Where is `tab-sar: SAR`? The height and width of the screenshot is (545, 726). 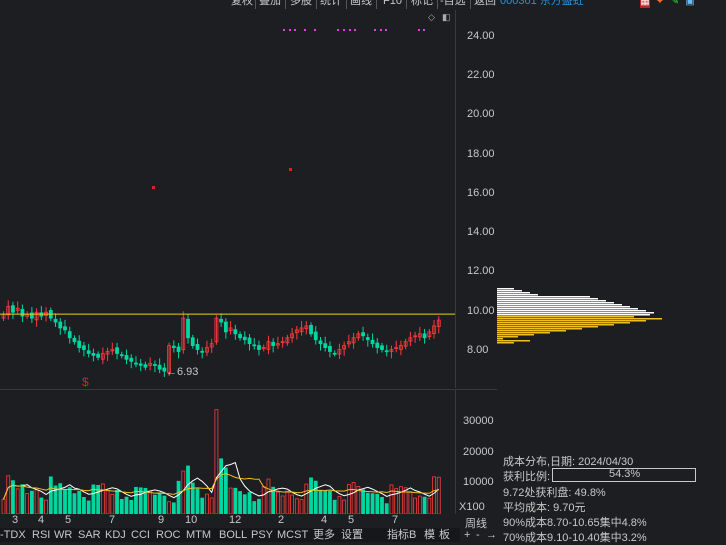 tab-sar: SAR is located at coordinates (89, 535).